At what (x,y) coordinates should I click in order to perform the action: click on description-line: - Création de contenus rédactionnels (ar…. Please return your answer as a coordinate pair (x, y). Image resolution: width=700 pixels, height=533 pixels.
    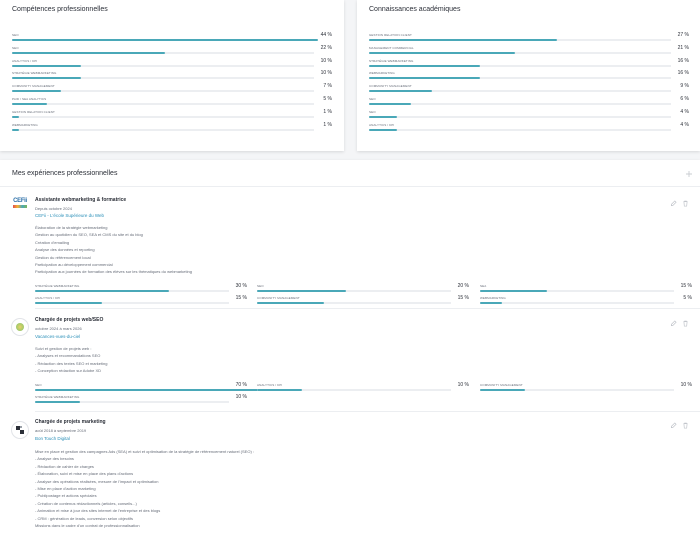
    Looking at the image, I should click on (86, 503).